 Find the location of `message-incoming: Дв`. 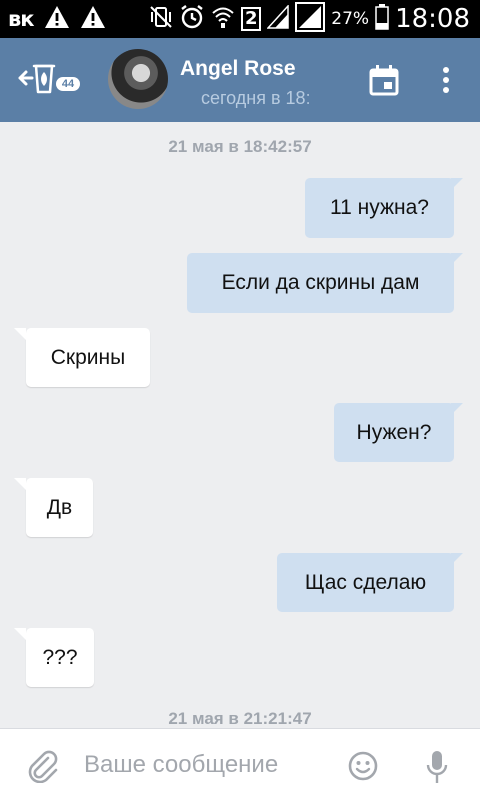

message-incoming: Дв is located at coordinates (53, 507).